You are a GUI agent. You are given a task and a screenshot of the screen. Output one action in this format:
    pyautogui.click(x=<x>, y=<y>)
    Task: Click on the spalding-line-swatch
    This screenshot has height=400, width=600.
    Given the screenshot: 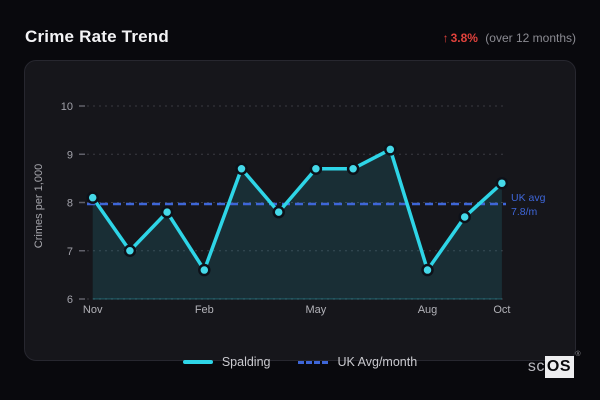 What is the action you would take?
    pyautogui.click(x=197, y=362)
    